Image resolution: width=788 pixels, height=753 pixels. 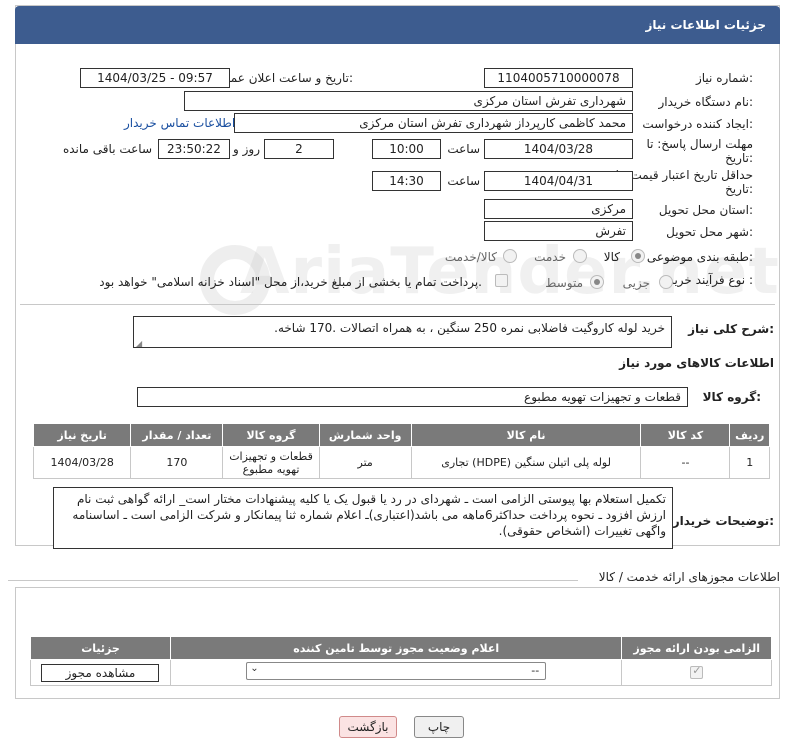 What do you see at coordinates (510, 272) in the screenshot?
I see `watermark: AriaTender.net` at bounding box center [510, 272].